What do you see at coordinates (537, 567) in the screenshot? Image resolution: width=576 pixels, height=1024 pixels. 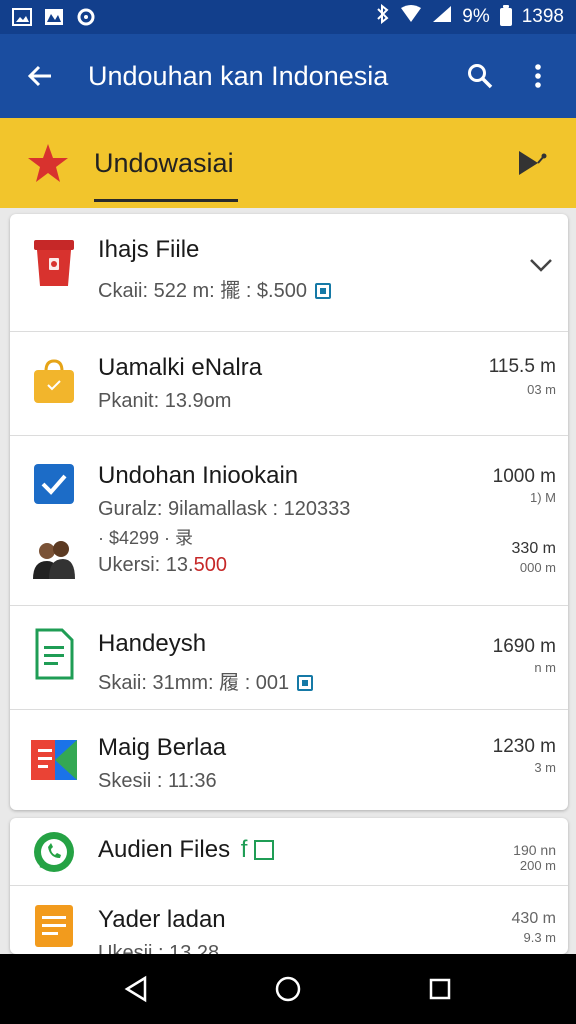 I see `file-size-secondary-sub: 000 m` at bounding box center [537, 567].